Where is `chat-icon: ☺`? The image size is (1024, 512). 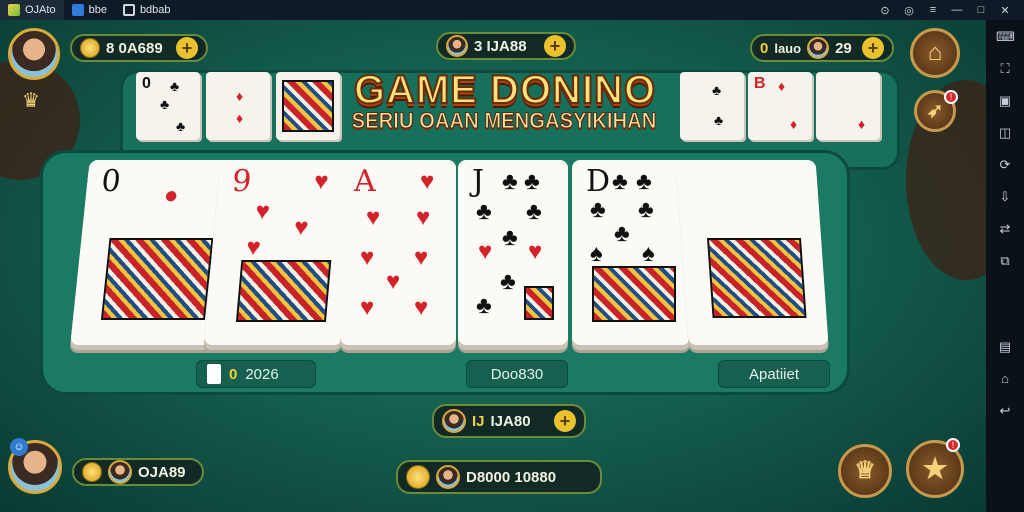 chat-icon: ☺ is located at coordinates (19, 447).